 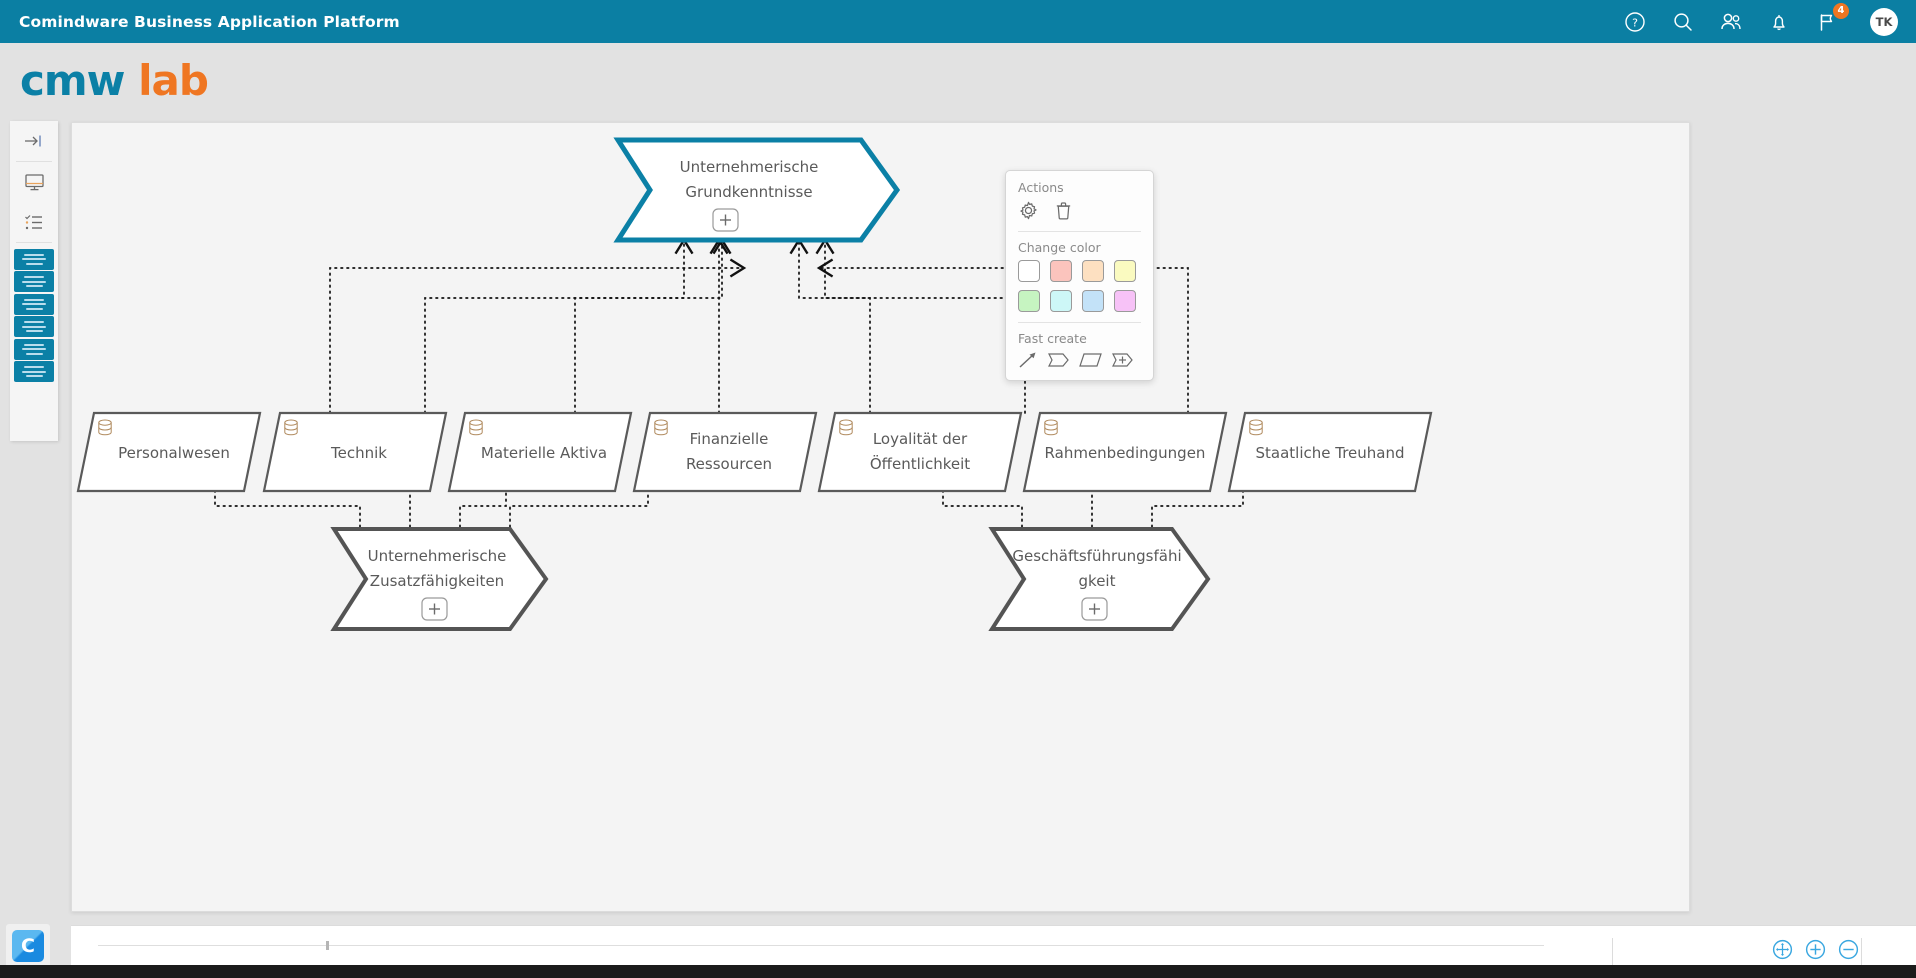 I want to click on sidebar-tile-group, so click(x=34, y=312).